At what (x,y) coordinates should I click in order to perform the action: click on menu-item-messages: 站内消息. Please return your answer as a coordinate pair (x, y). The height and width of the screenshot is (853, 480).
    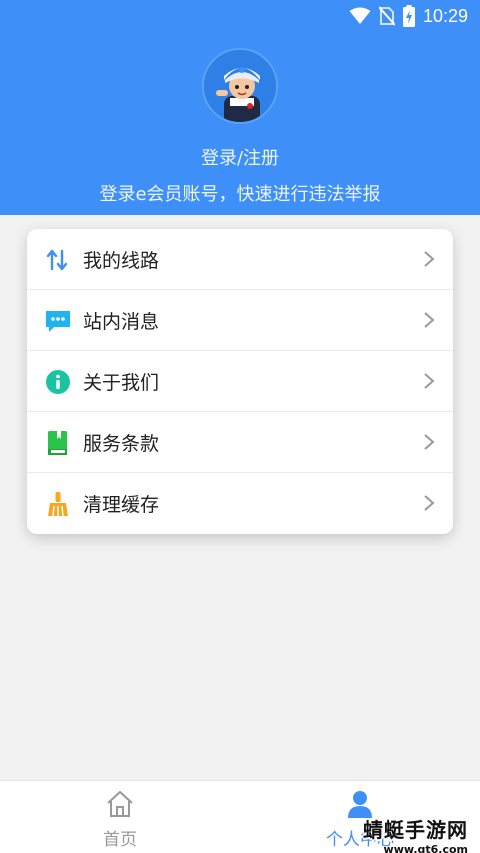
    Looking at the image, I should click on (240, 320).